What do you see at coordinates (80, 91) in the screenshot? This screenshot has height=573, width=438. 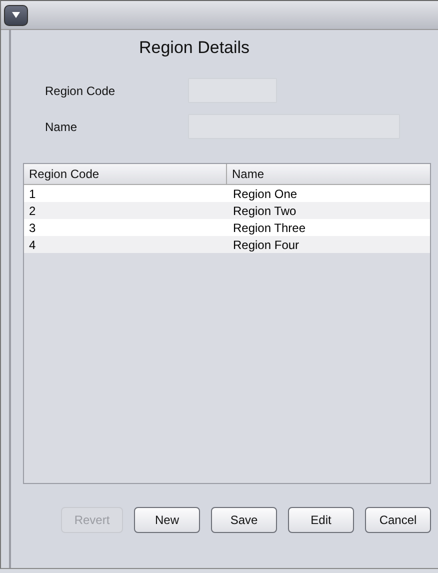 I see `field-label: Region Code` at bounding box center [80, 91].